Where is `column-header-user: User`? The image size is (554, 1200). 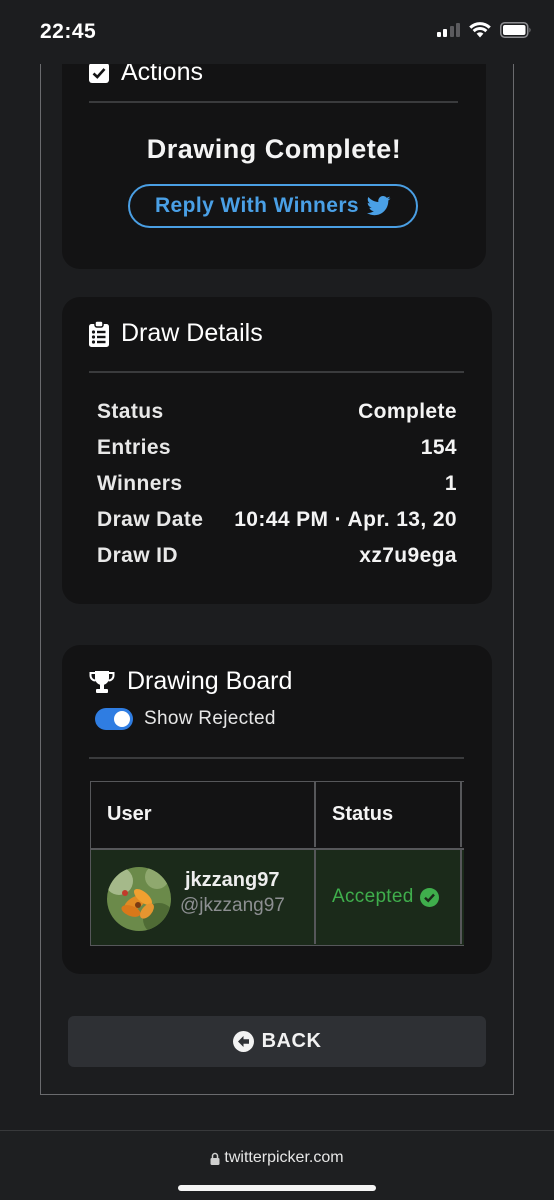
column-header-user: User is located at coordinates (129, 814).